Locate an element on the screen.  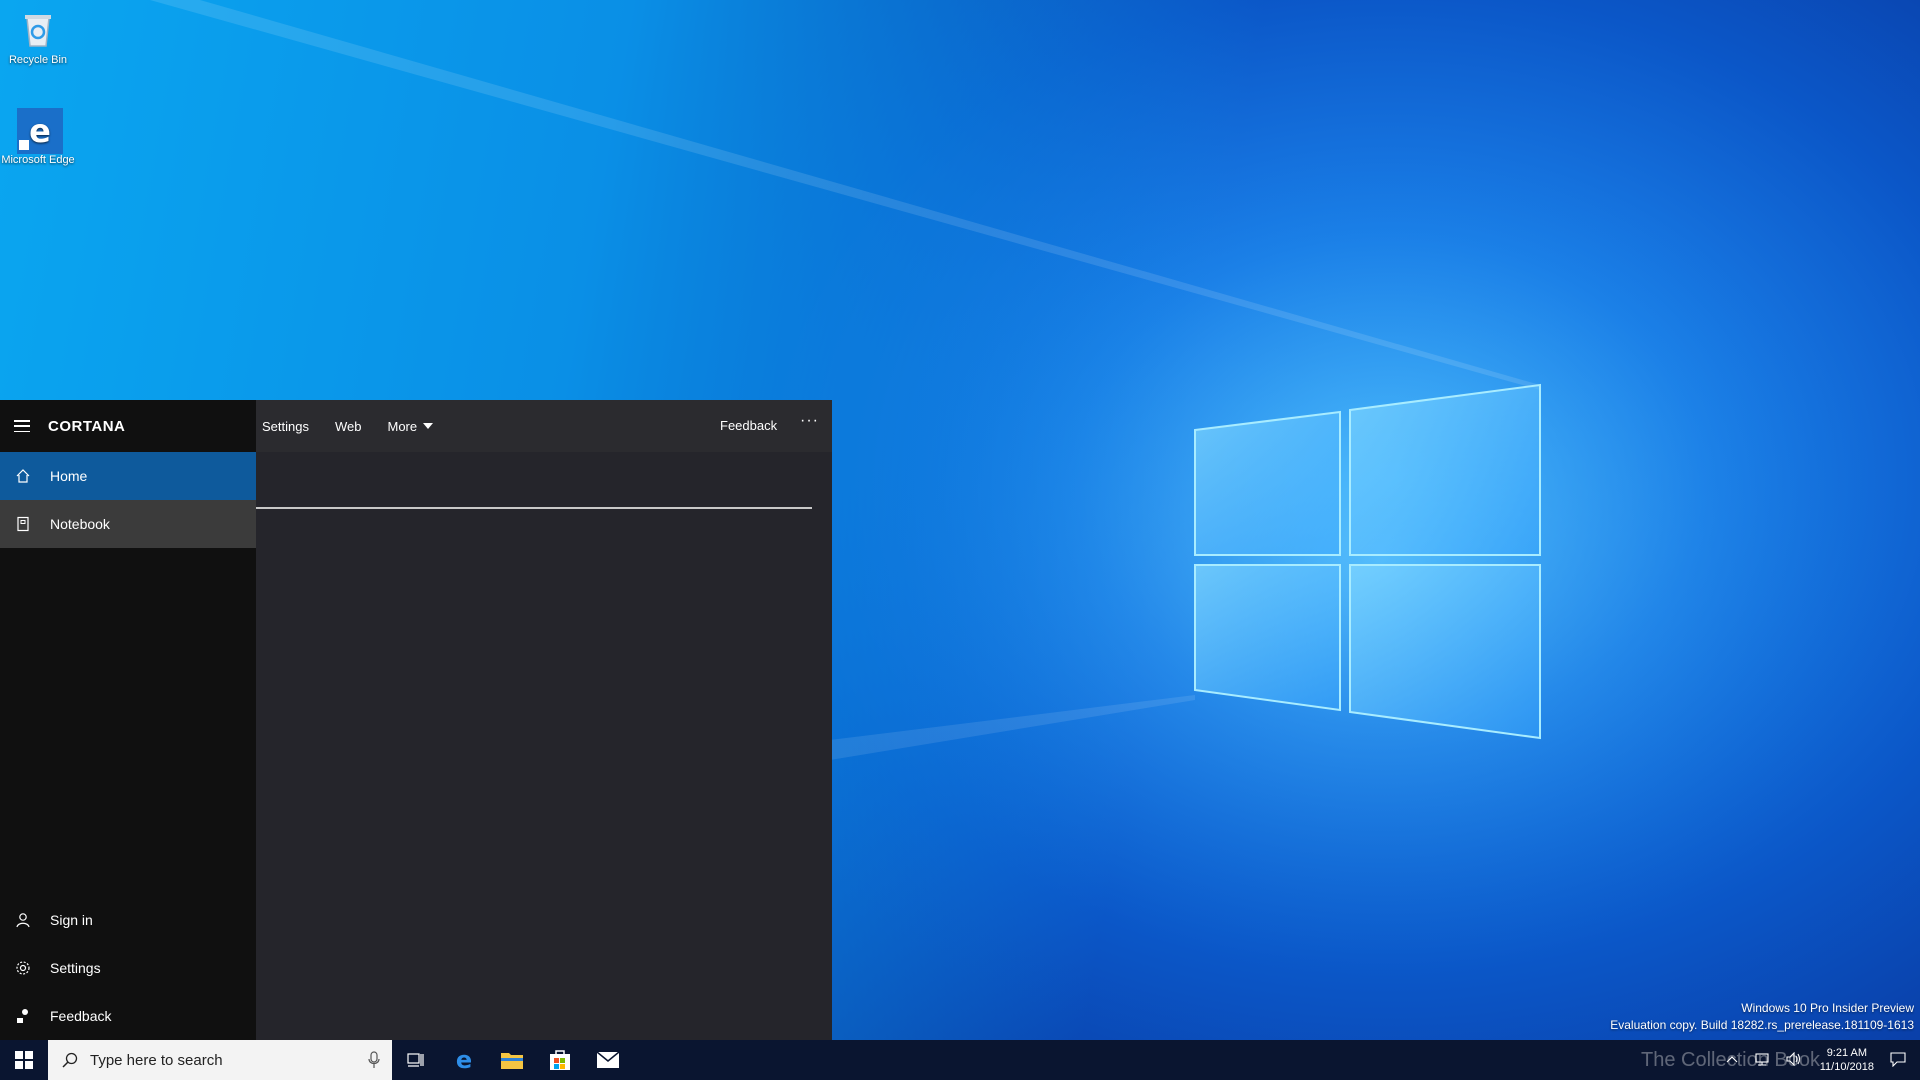
clock-date: 11/10/2018 is located at coordinates (1846, 1067).